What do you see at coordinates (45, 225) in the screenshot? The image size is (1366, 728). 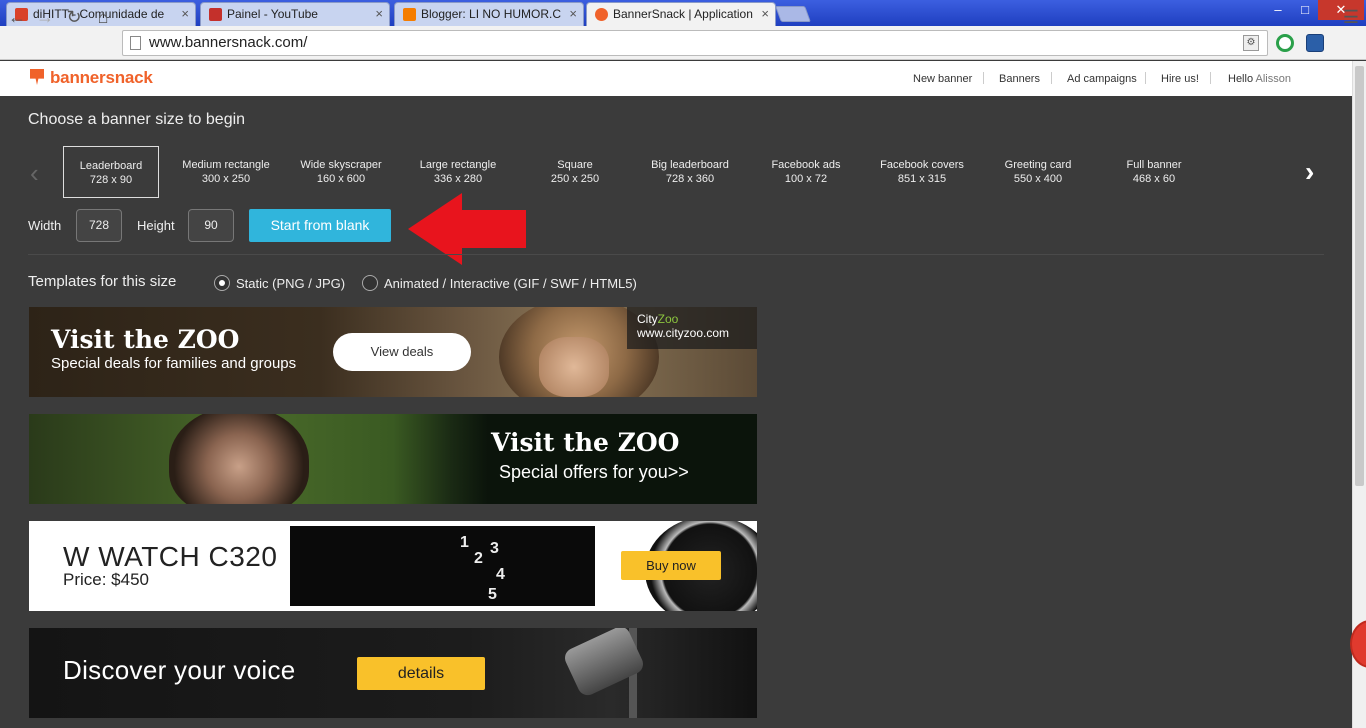 I see `width-label: Width` at bounding box center [45, 225].